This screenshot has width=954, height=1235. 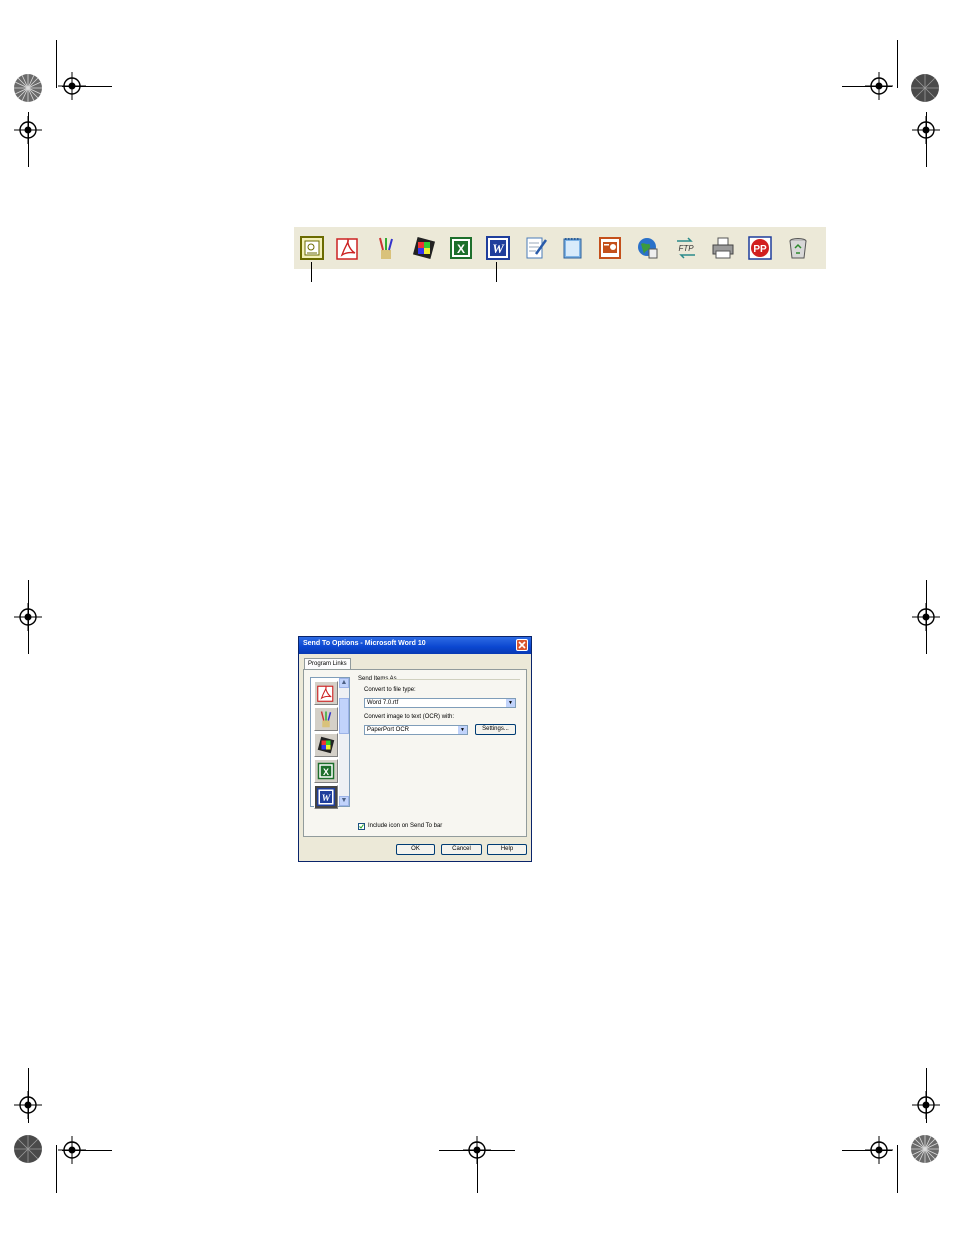 I want to click on pagemanager-icon: PP, so click(x=760, y=248).